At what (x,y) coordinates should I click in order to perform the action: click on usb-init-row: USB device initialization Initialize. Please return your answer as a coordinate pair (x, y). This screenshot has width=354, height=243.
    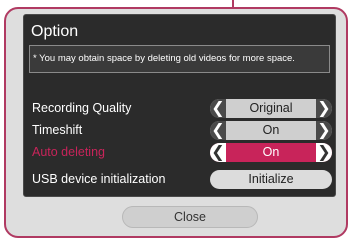
    Looking at the image, I should click on (180, 180).